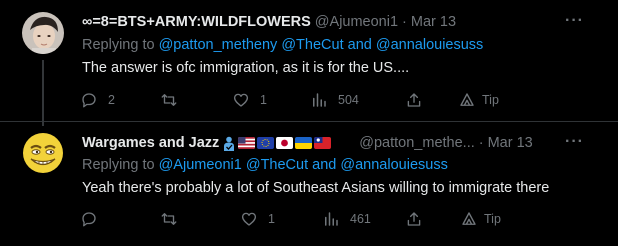 This screenshot has width=618, height=246. I want to click on thread-connector, so click(43, 93).